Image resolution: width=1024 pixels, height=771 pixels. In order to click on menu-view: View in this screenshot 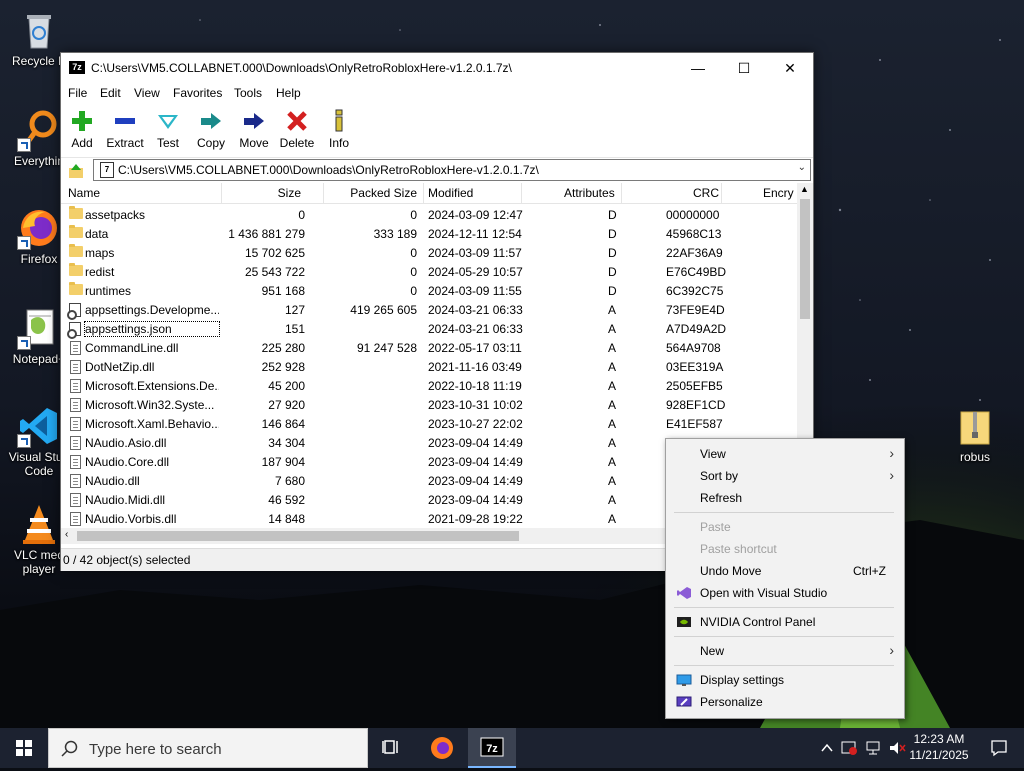, I will do `click(147, 93)`.